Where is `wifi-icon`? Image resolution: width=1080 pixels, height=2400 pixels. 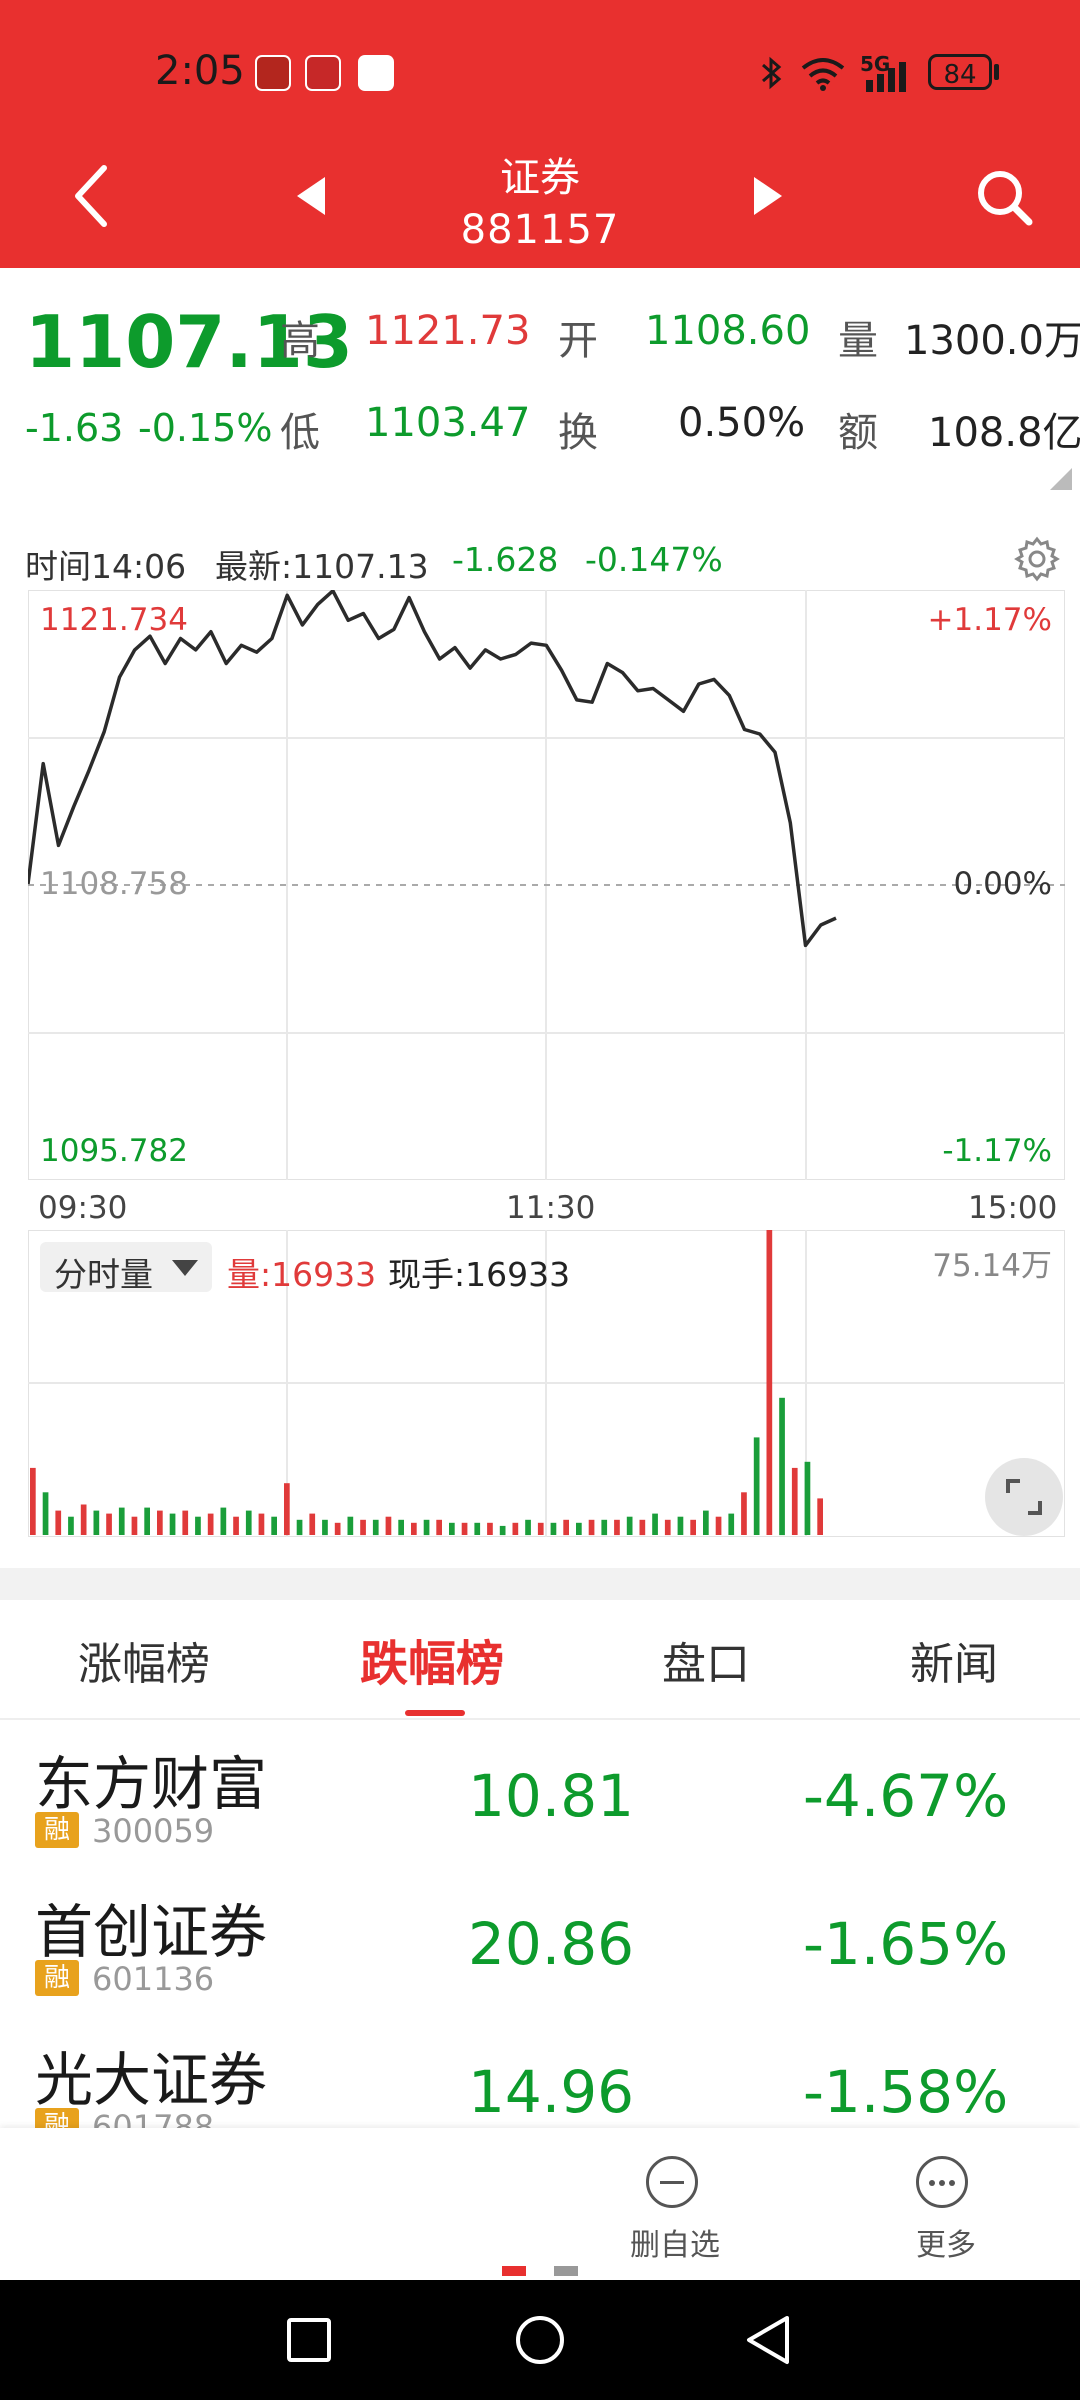 wifi-icon is located at coordinates (823, 74).